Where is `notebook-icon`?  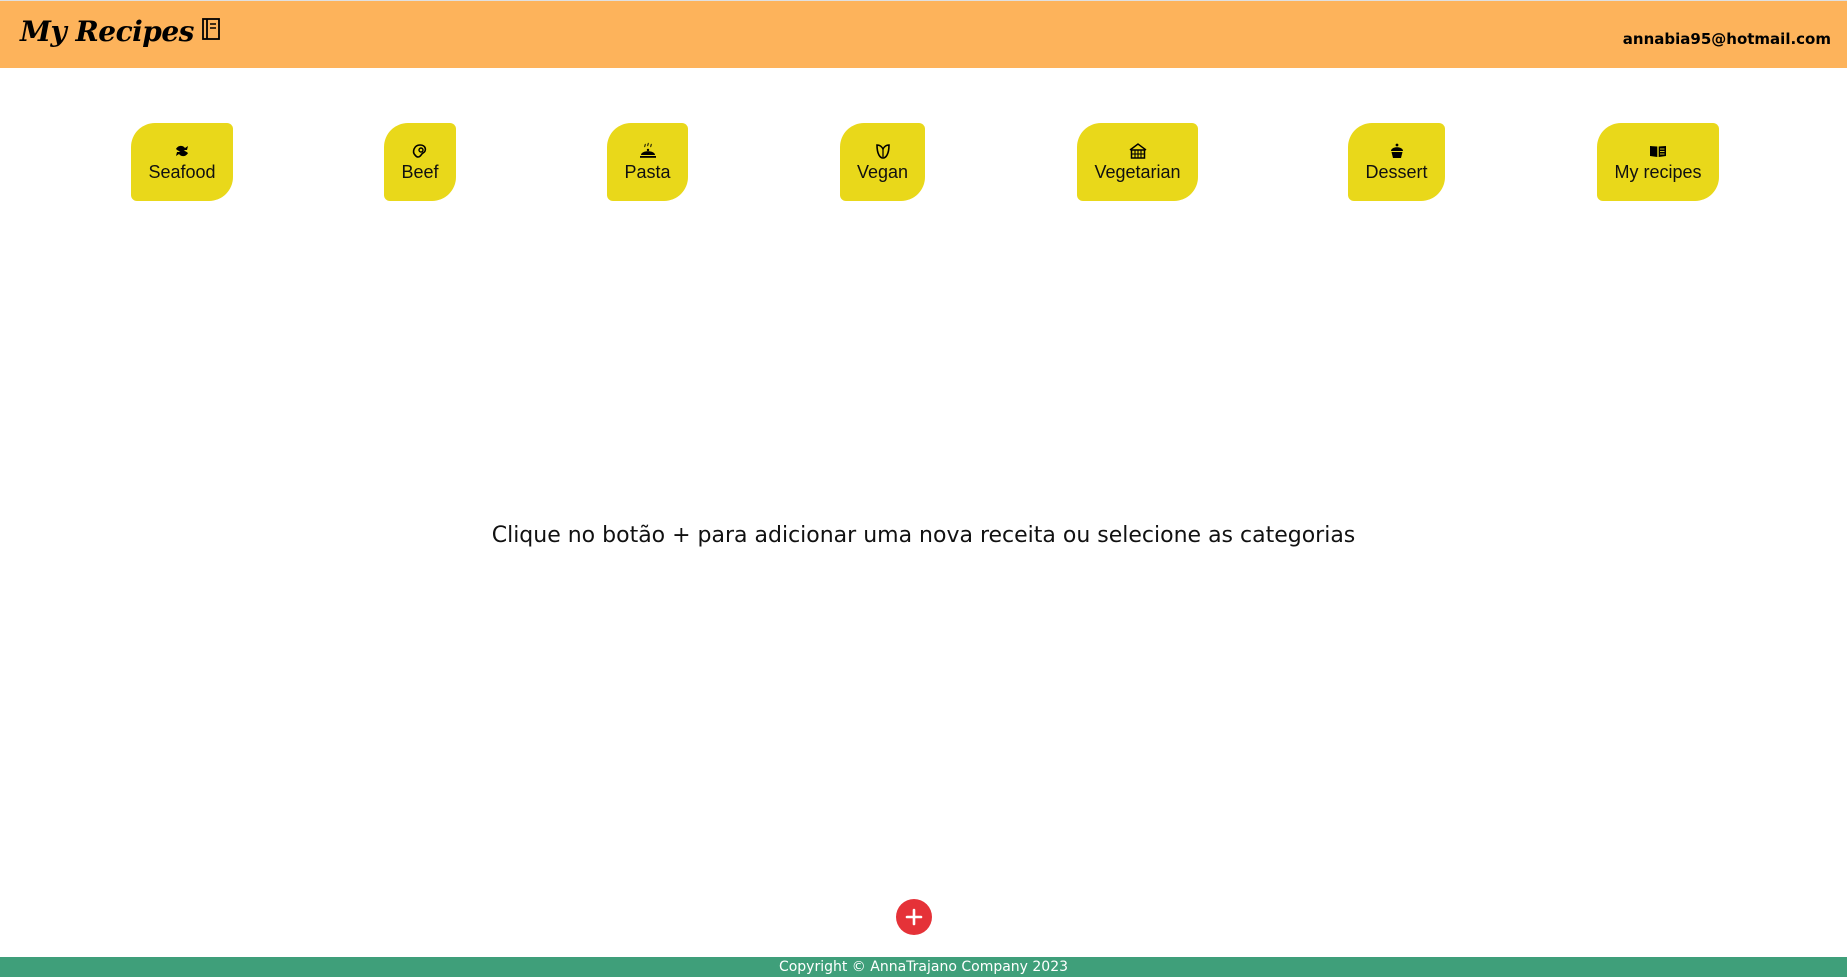 notebook-icon is located at coordinates (211, 28).